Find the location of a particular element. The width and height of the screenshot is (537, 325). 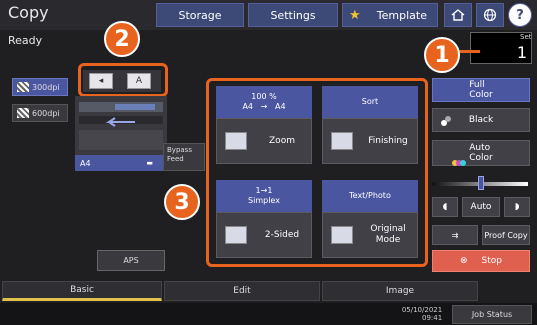

callout-1: 1 is located at coordinates (442, 55).